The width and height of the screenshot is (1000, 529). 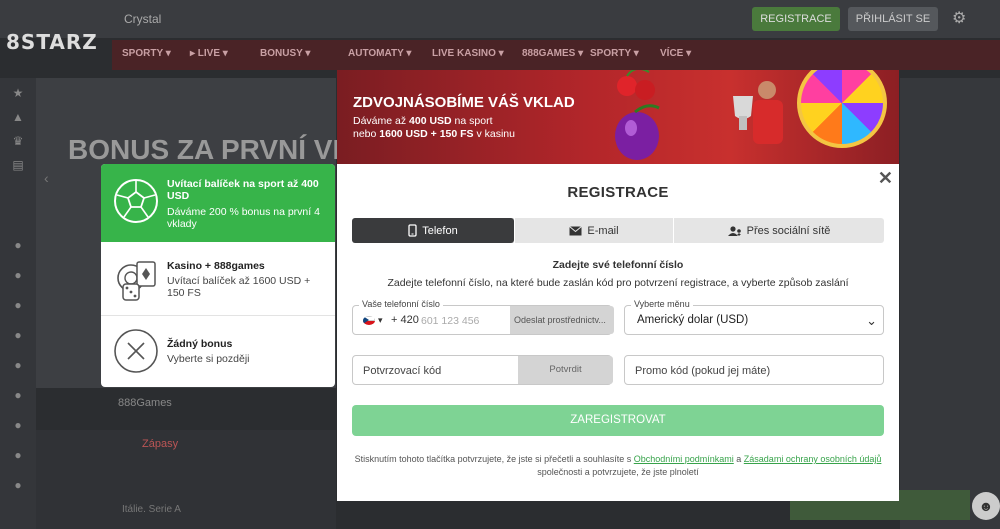 I want to click on tab-email-label: E-mail, so click(x=603, y=230).